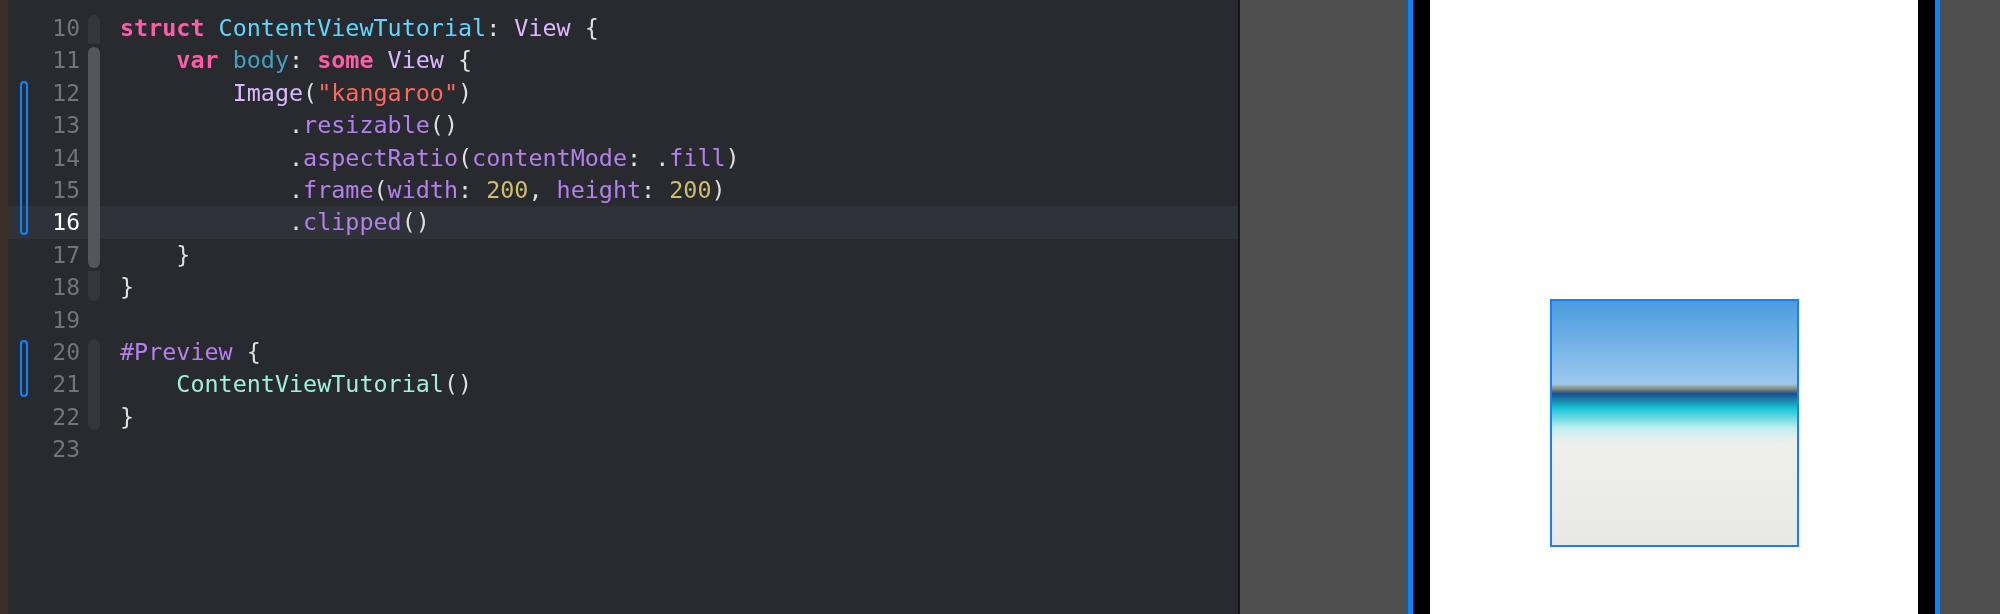  What do you see at coordinates (65, 385) in the screenshot?
I see `line-number: 21` at bounding box center [65, 385].